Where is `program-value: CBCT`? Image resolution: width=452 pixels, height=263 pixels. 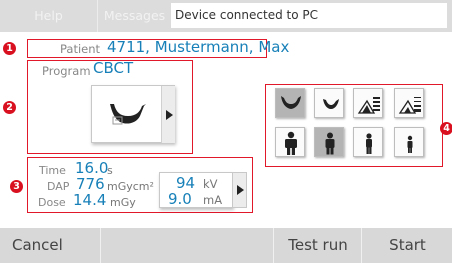 program-value: CBCT is located at coordinates (113, 68).